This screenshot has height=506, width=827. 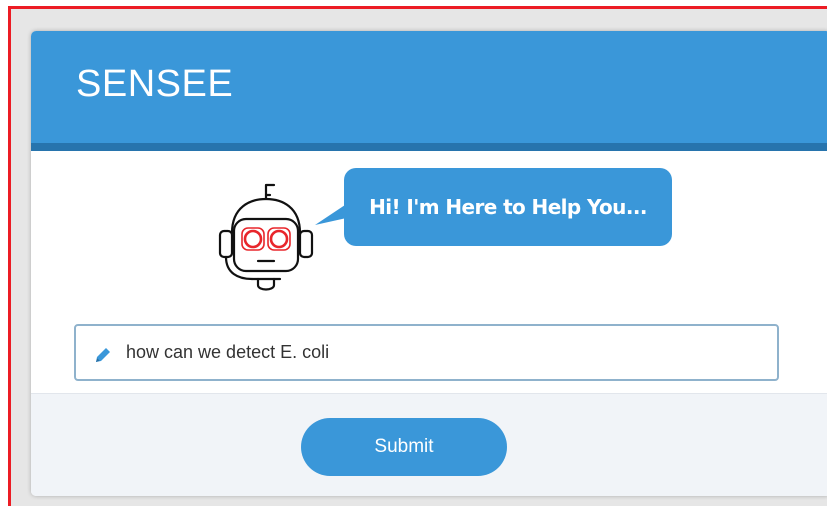 I want to click on query-input, so click(x=441, y=352).